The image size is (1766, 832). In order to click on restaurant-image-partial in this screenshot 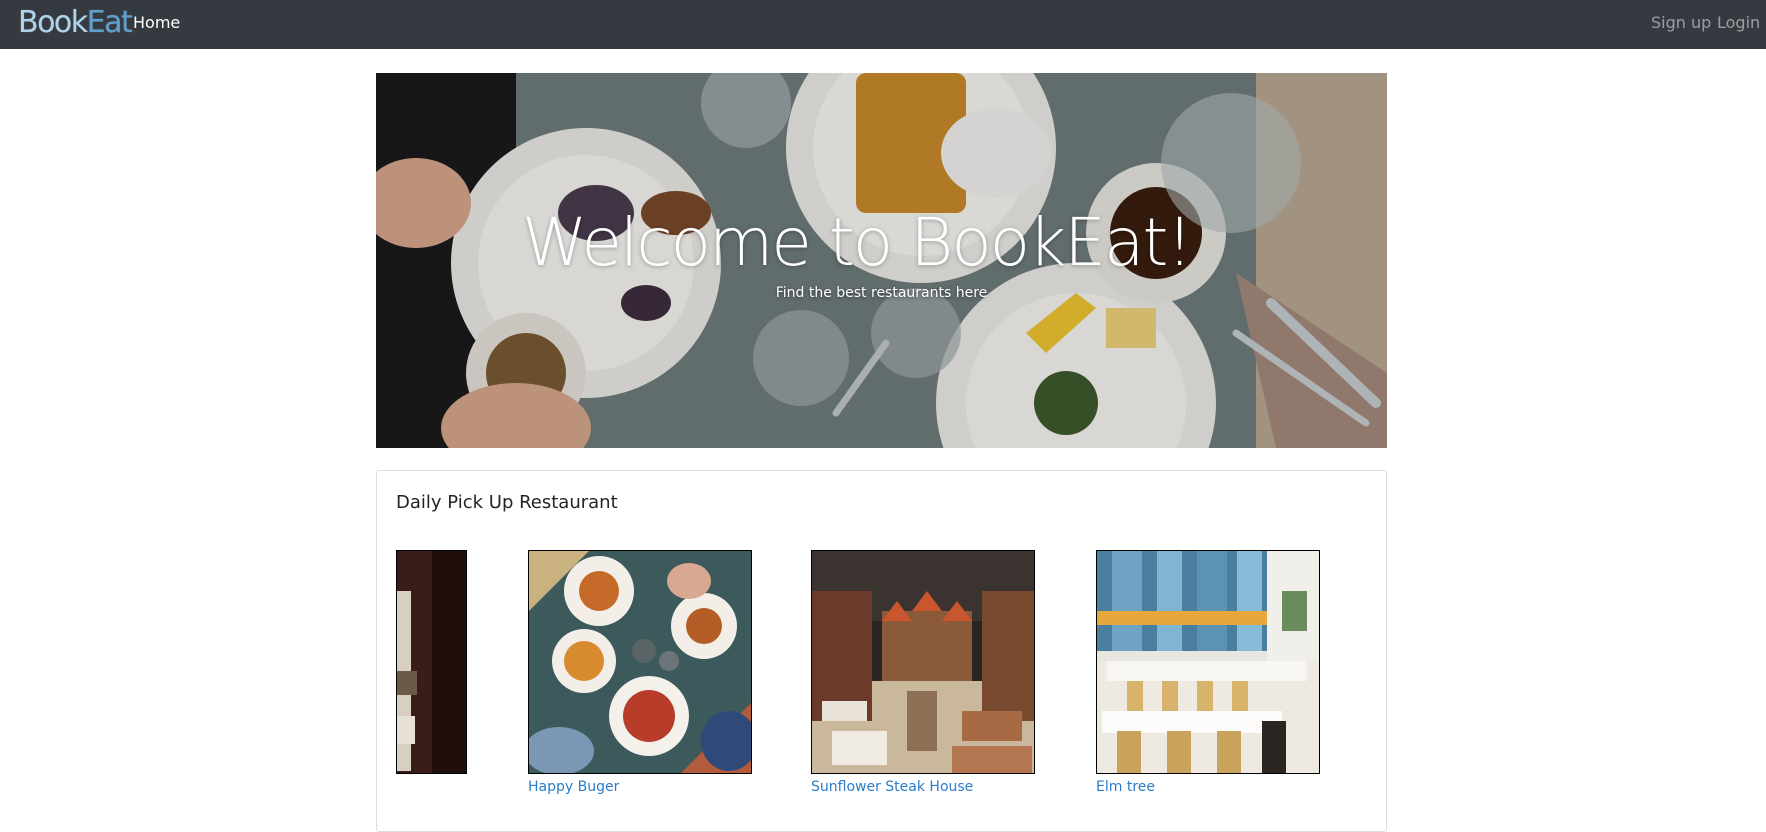, I will do `click(431, 662)`.